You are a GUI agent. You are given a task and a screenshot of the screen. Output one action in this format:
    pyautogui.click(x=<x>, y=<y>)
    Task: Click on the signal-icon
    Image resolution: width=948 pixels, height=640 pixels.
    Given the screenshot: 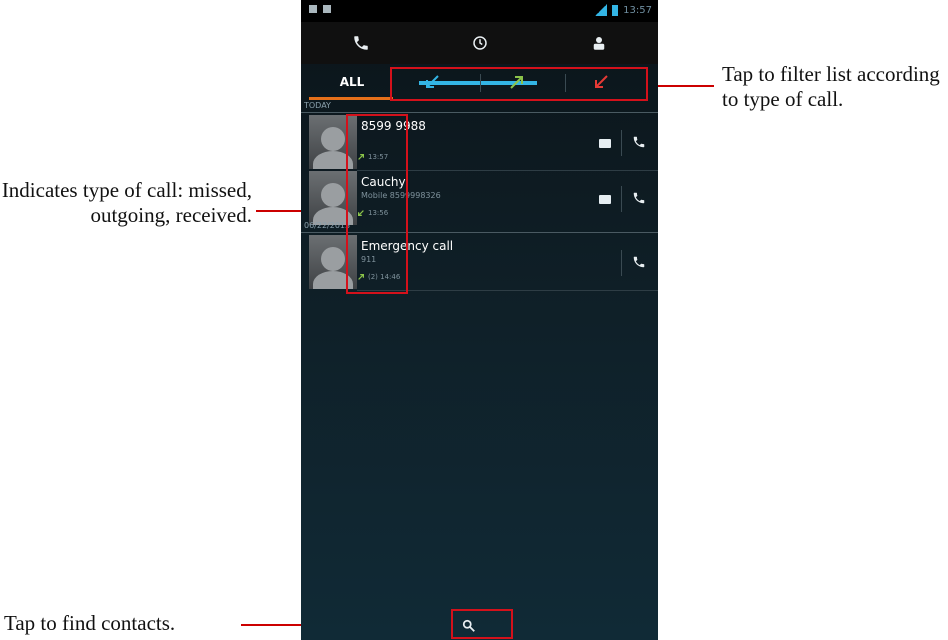 What is the action you would take?
    pyautogui.click(x=601, y=10)
    